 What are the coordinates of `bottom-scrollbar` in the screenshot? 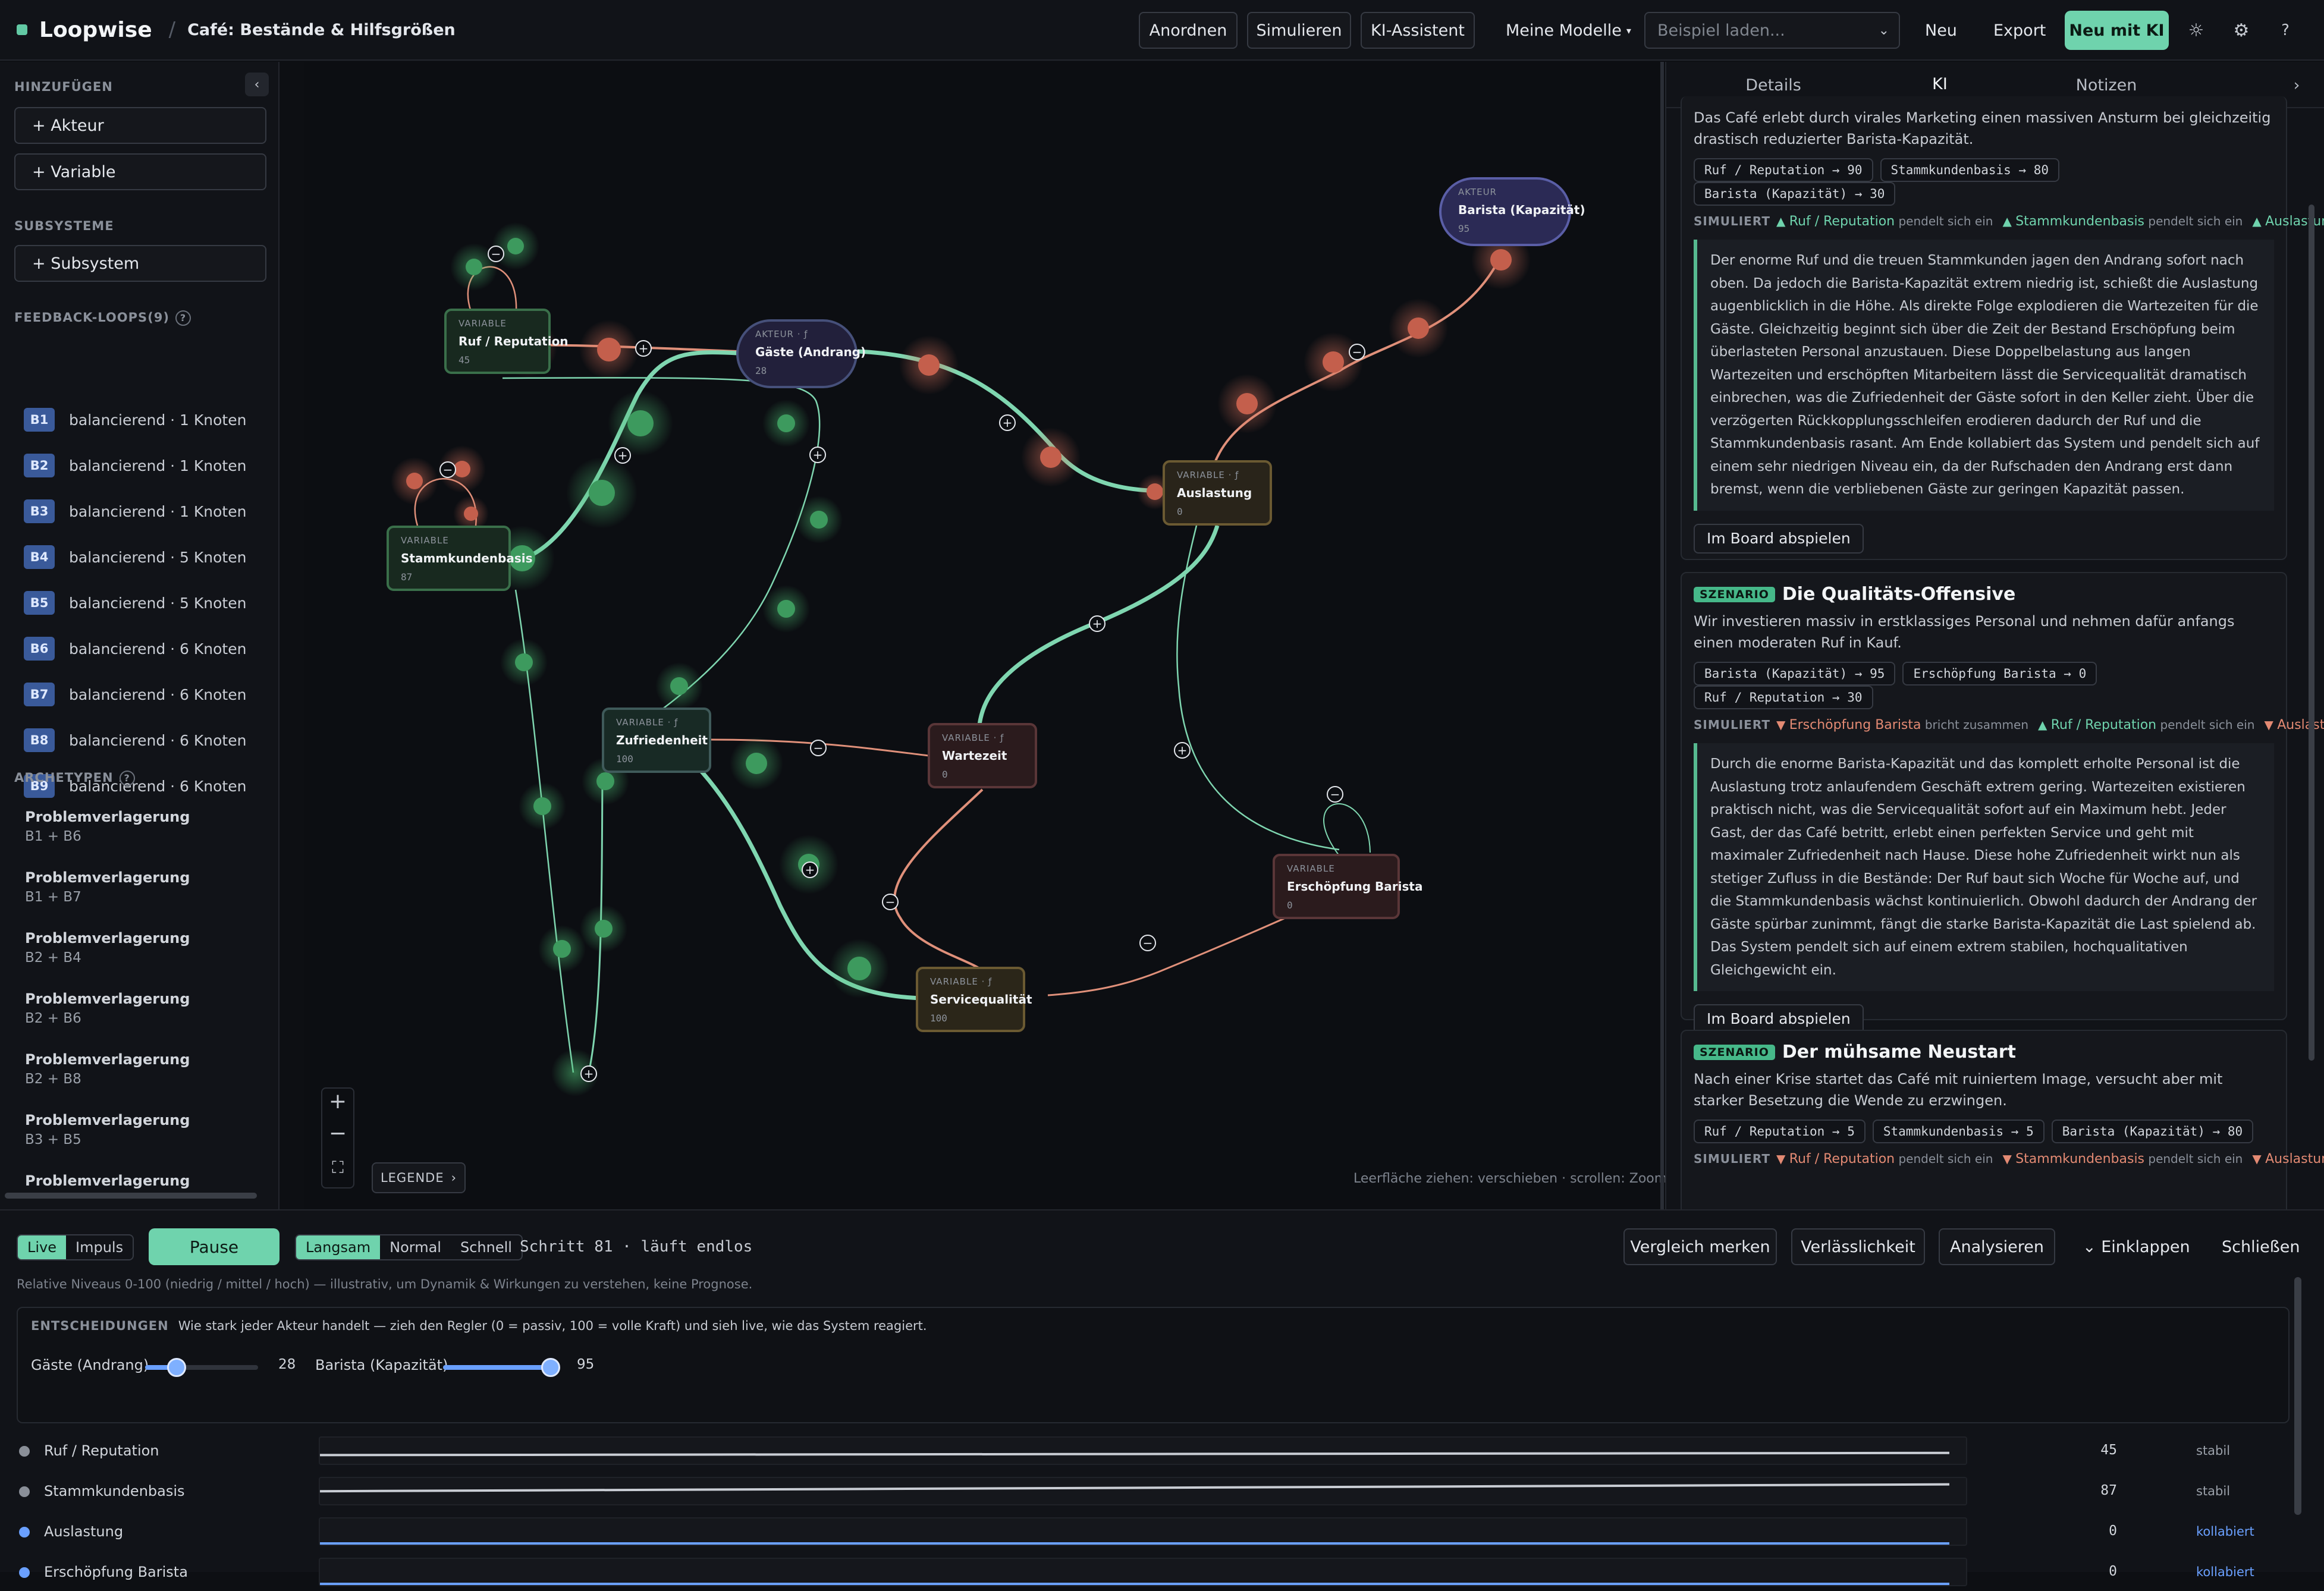 It's located at (2297, 1396).